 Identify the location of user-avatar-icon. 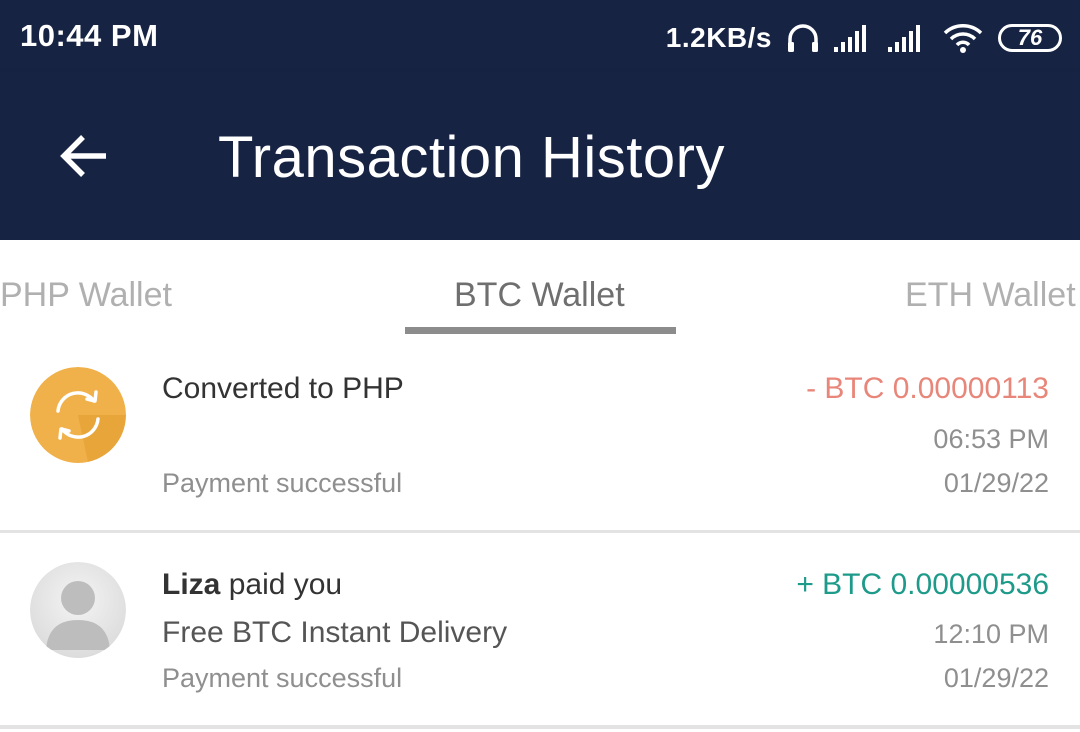
(78, 610).